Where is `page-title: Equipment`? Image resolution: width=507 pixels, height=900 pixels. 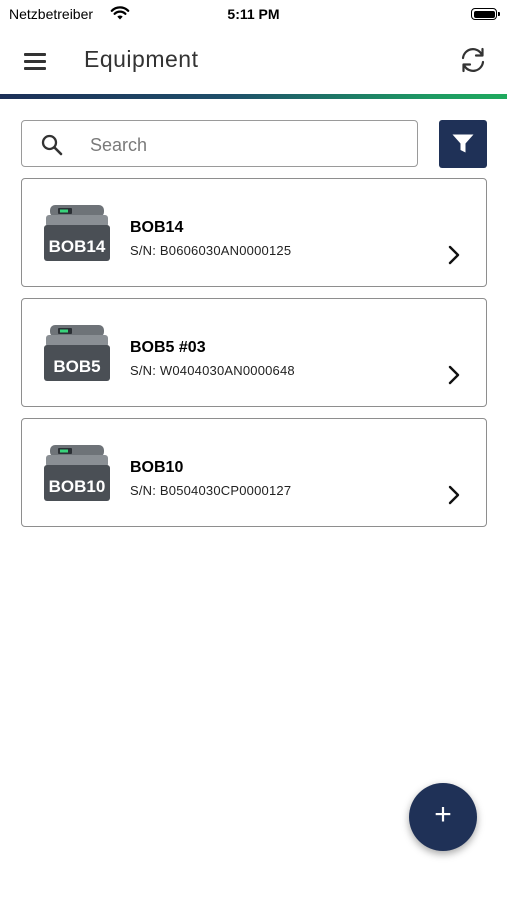 page-title: Equipment is located at coordinates (141, 59).